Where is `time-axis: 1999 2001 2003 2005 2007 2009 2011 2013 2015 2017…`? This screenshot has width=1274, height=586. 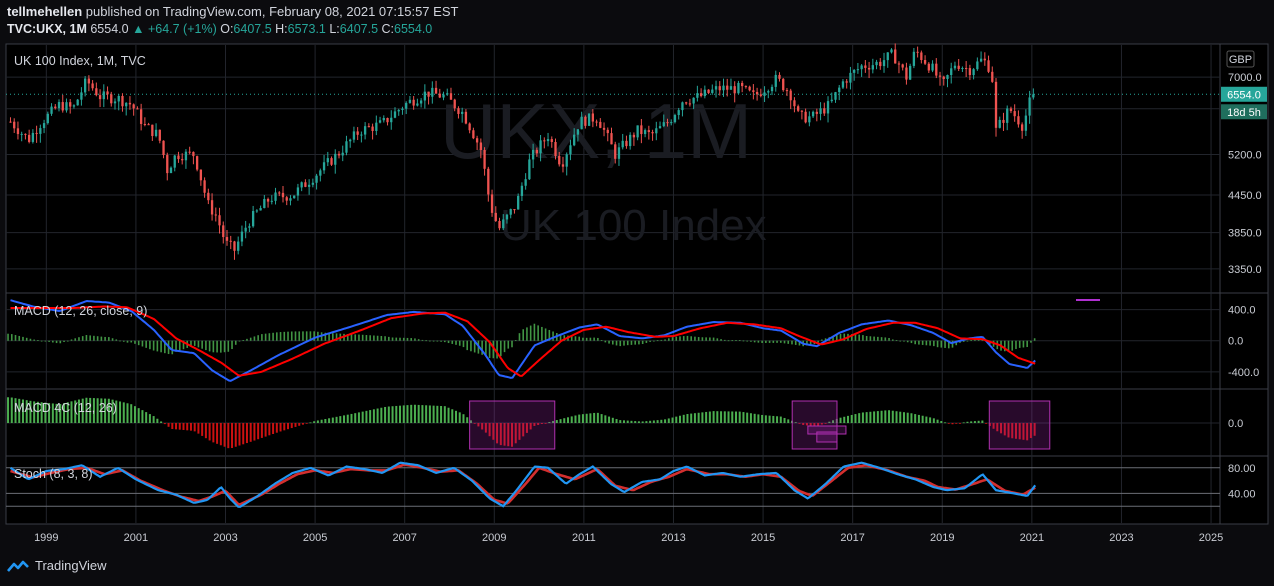
time-axis: 1999 2001 2003 2005 2007 2009 2011 2013 2015 2017… is located at coordinates (628, 538).